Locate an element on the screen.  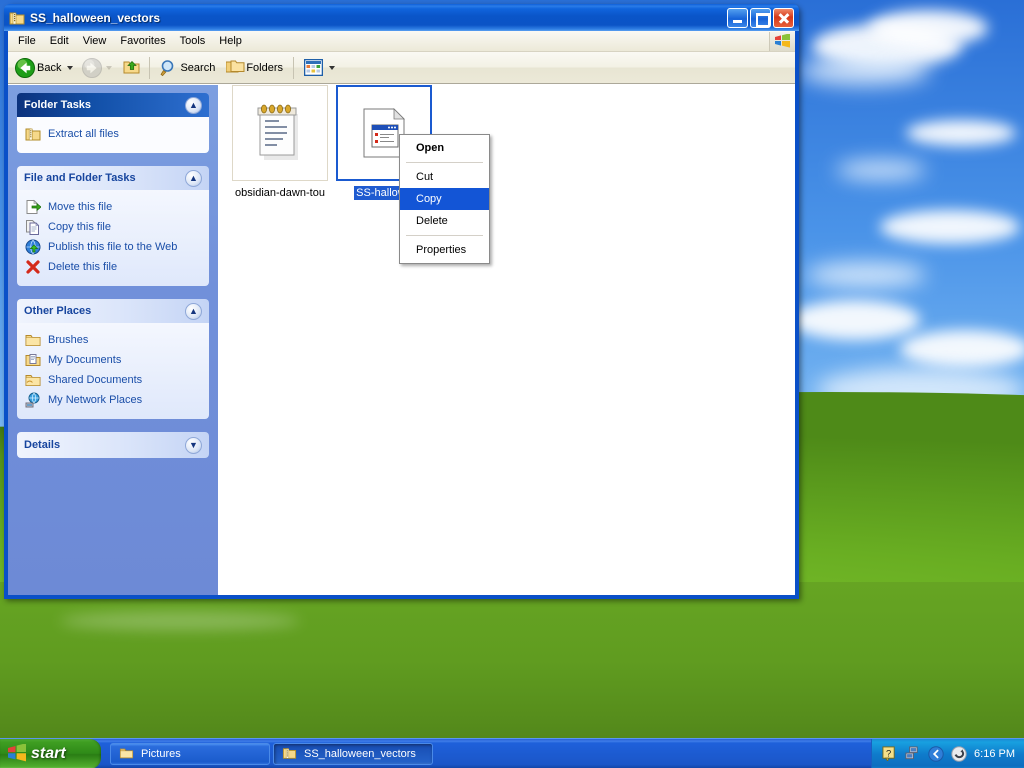
back-button: Back is located at coordinates (45, 68).